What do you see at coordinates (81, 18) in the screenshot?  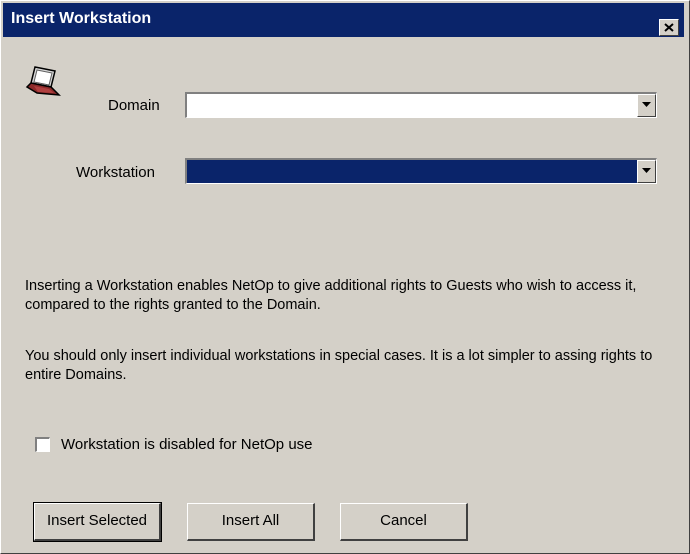 I see `window-title: Insert Workstation` at bounding box center [81, 18].